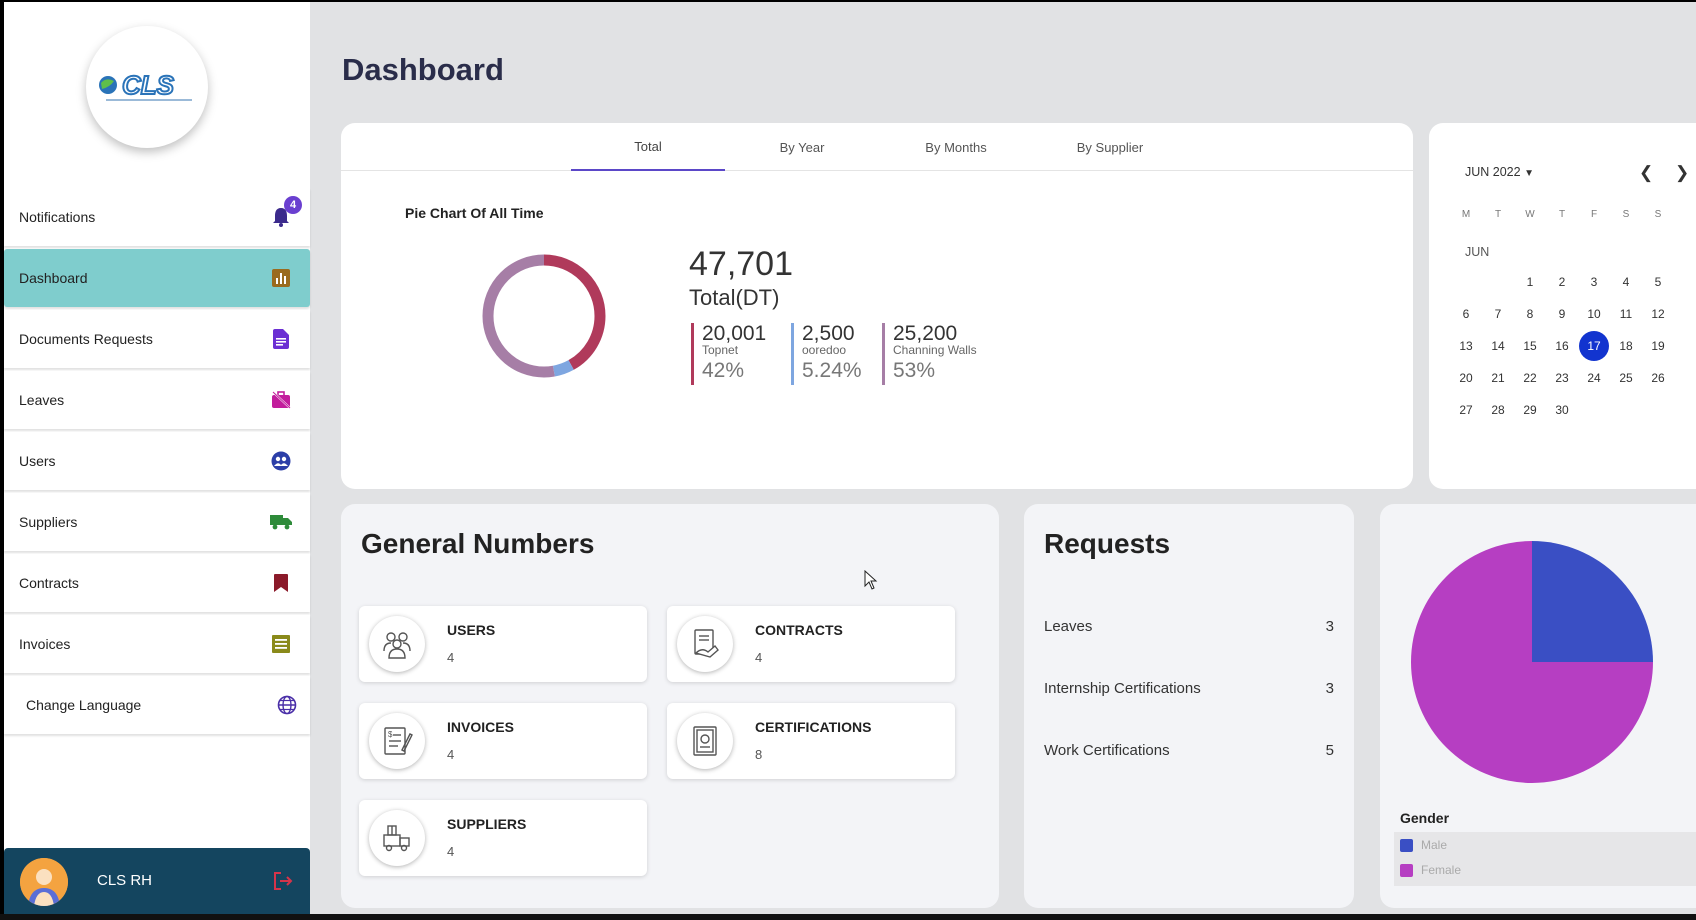 The width and height of the screenshot is (1696, 920). I want to click on sidebar-item-notifications: Notifications 4, so click(157, 217).